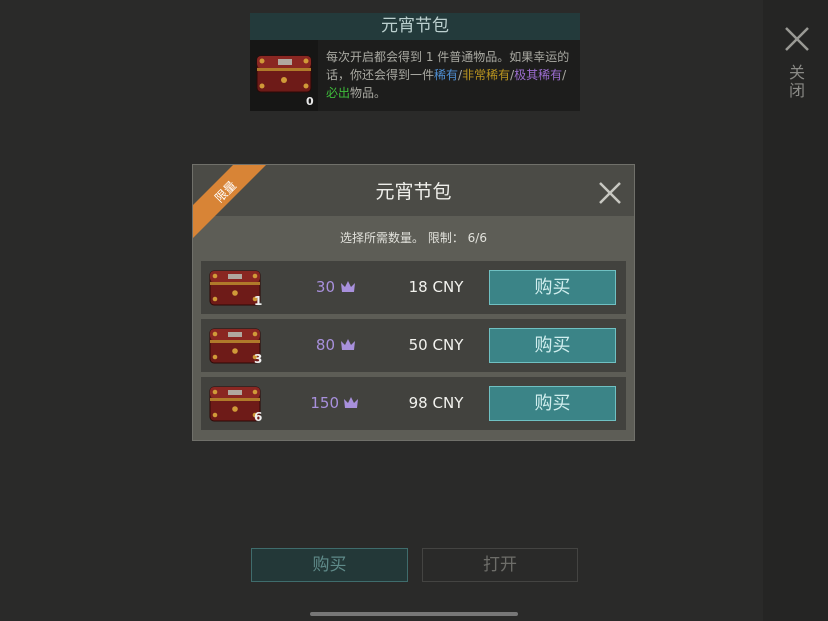 This screenshot has width=828, height=621. Describe the element at coordinates (258, 359) in the screenshot. I see `row-quantity: 3` at that location.